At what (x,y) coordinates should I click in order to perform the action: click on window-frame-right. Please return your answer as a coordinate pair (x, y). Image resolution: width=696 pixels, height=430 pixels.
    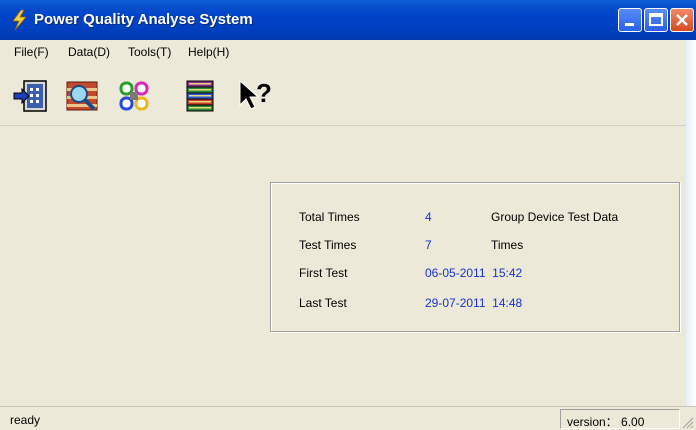
    Looking at the image, I should click on (691, 235).